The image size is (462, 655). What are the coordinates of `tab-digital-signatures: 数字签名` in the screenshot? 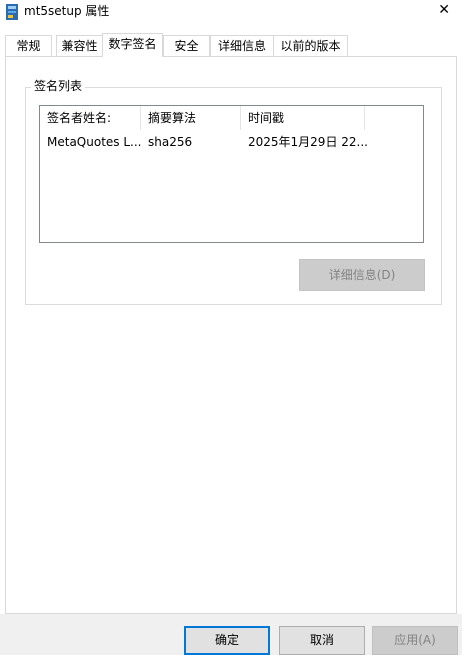 It's located at (132, 45).